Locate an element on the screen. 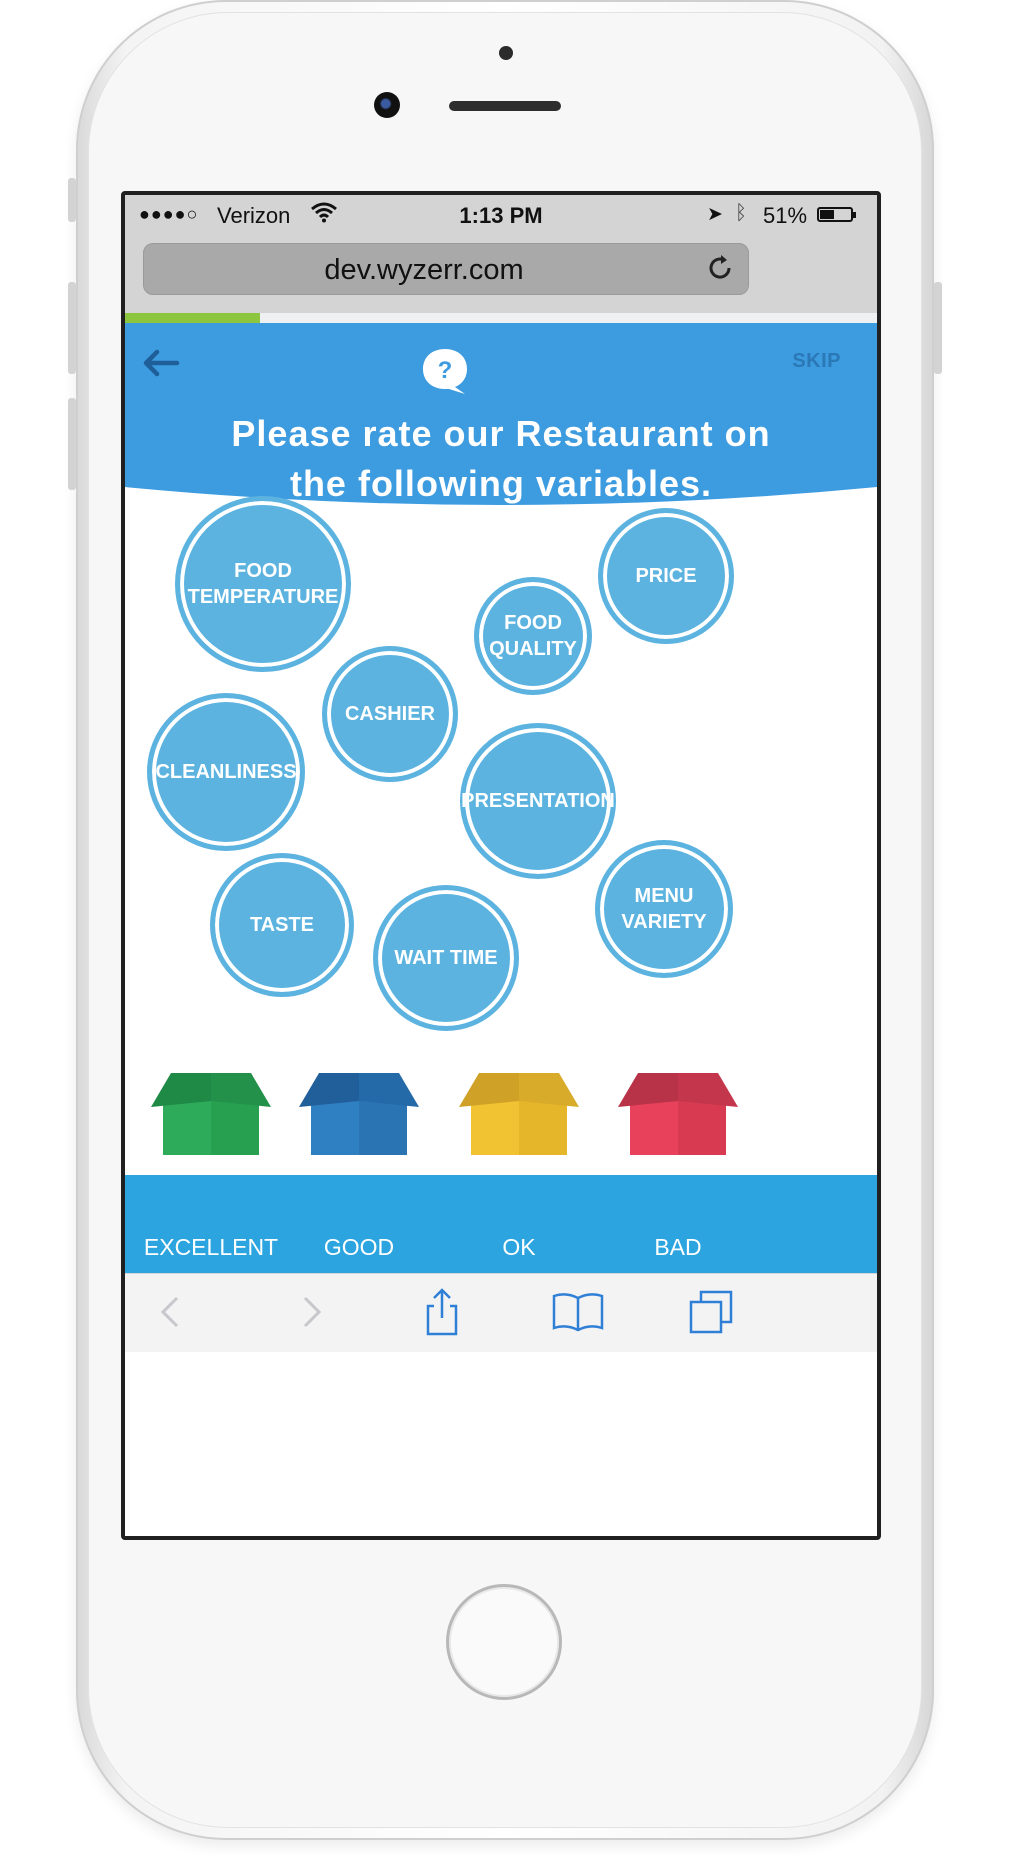  question-bubble-icon: ? is located at coordinates (445, 371).